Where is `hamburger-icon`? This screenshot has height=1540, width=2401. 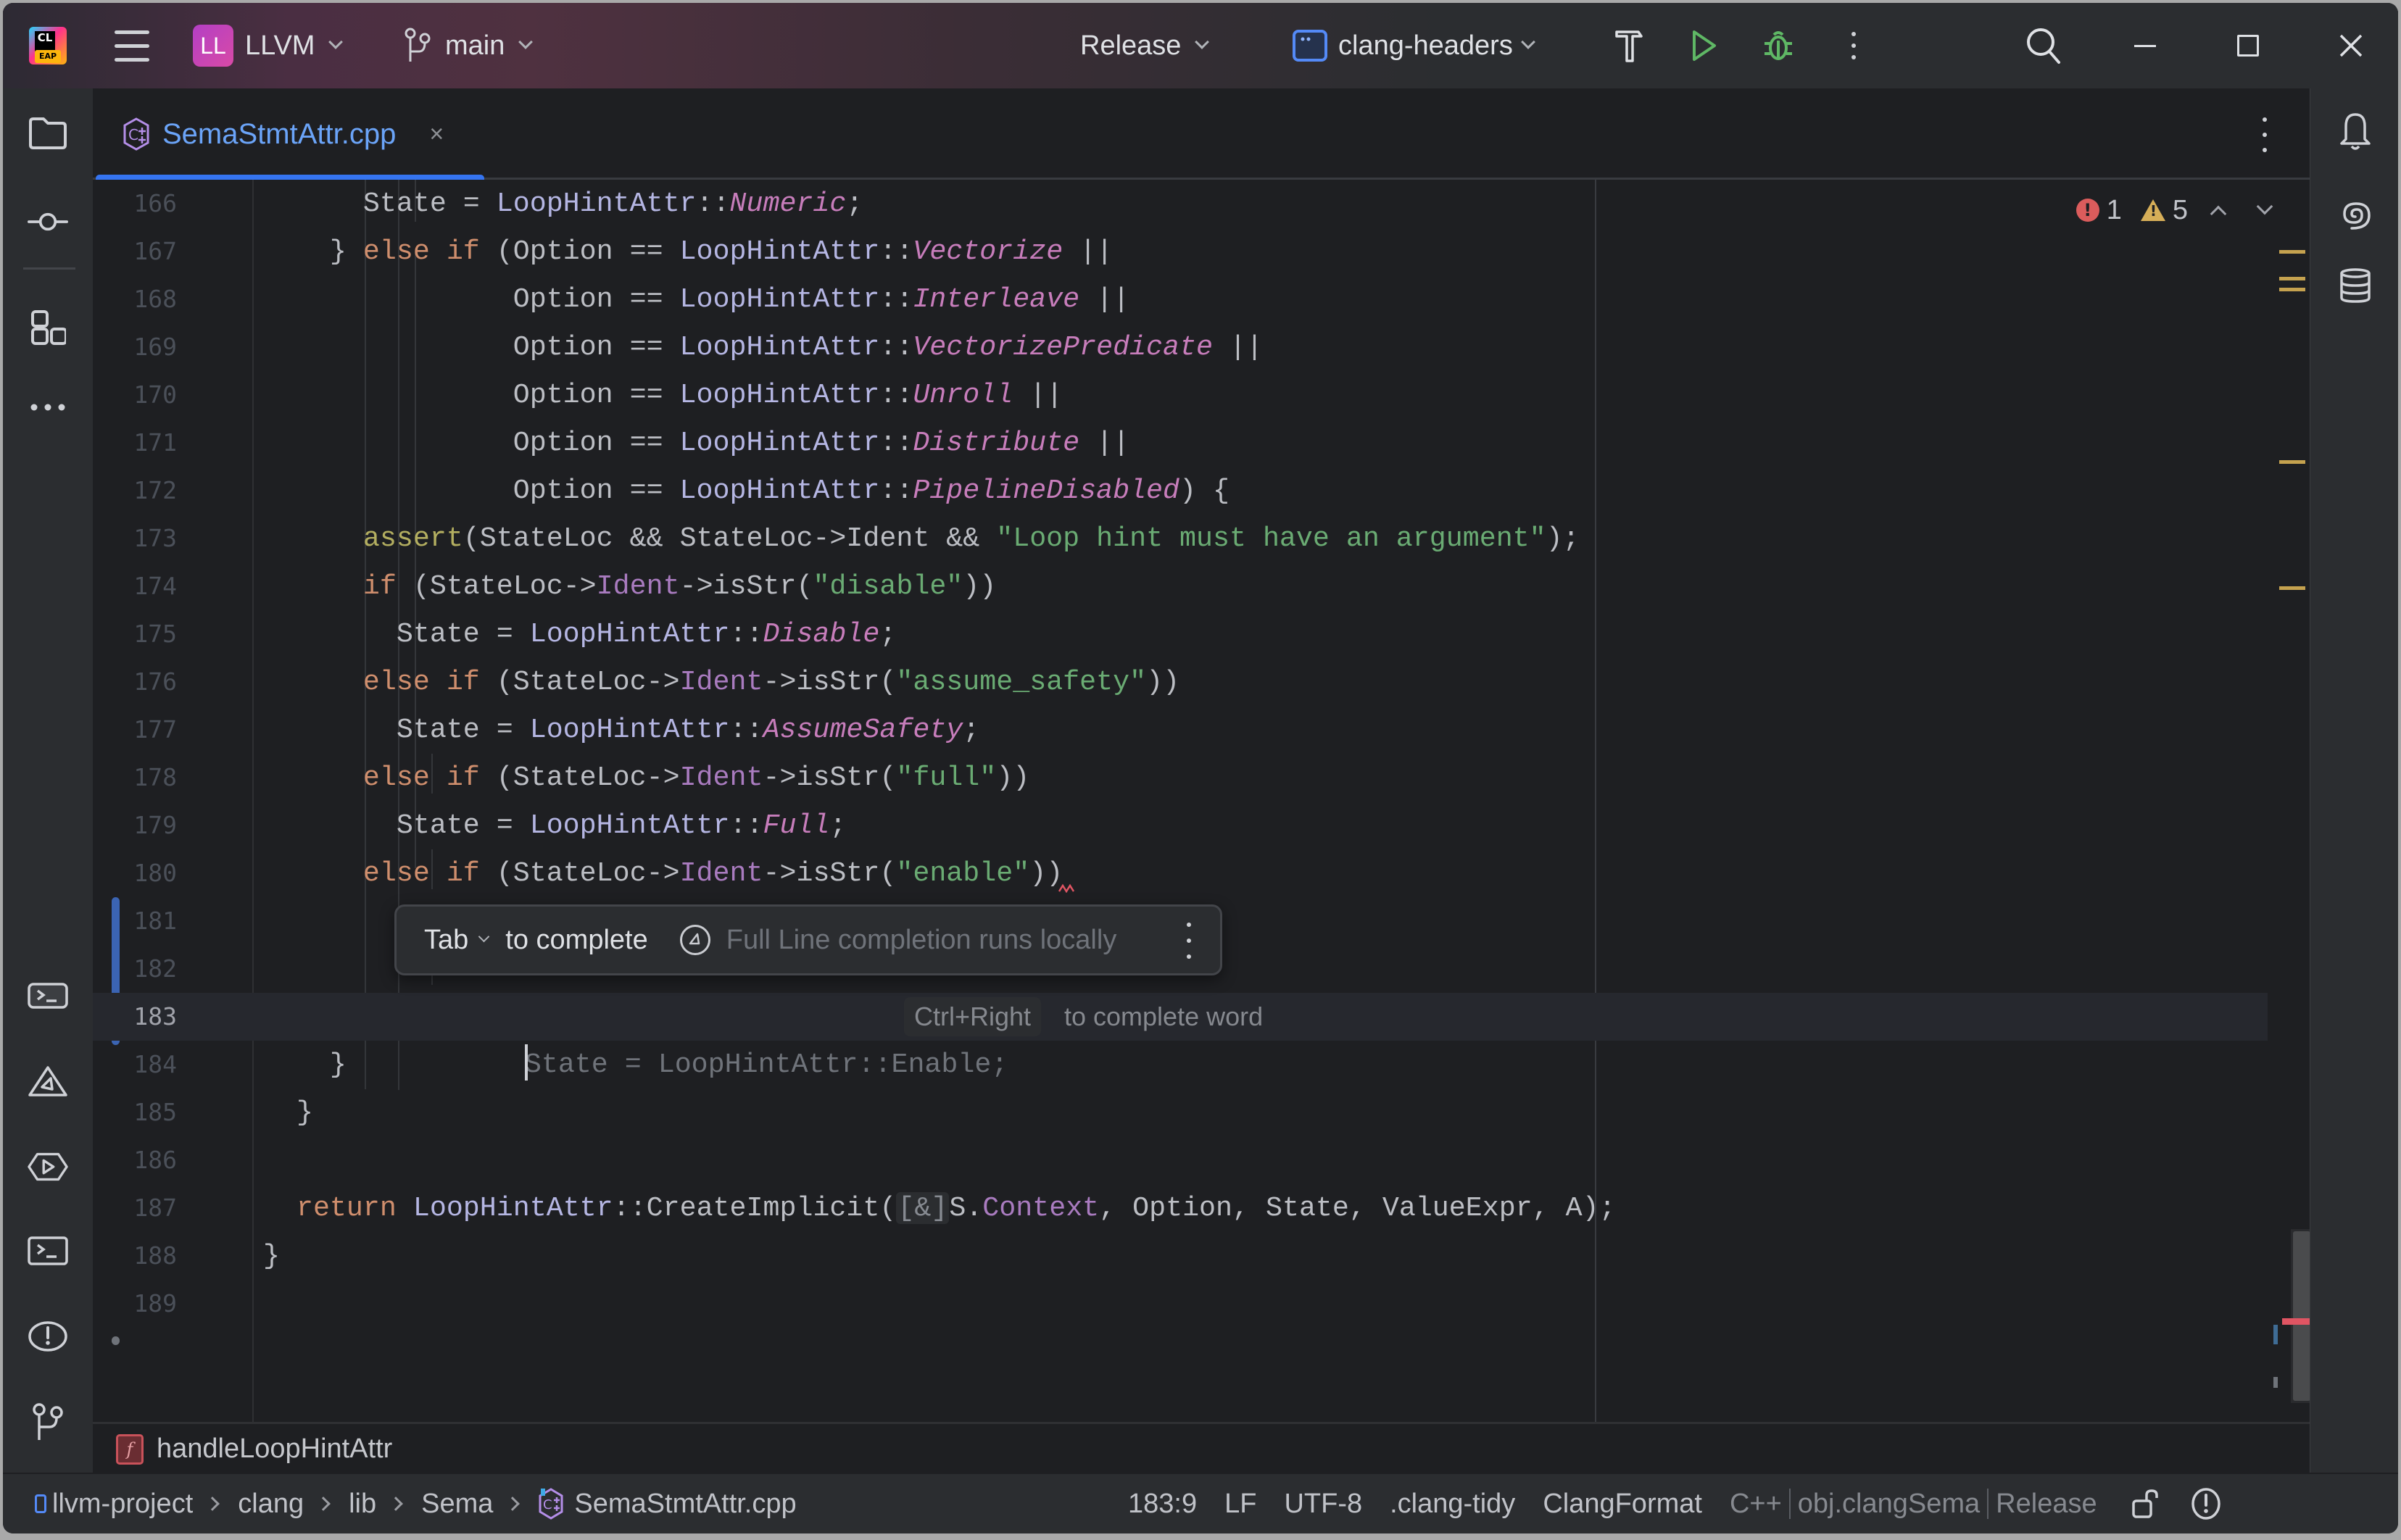 hamburger-icon is located at coordinates (132, 32).